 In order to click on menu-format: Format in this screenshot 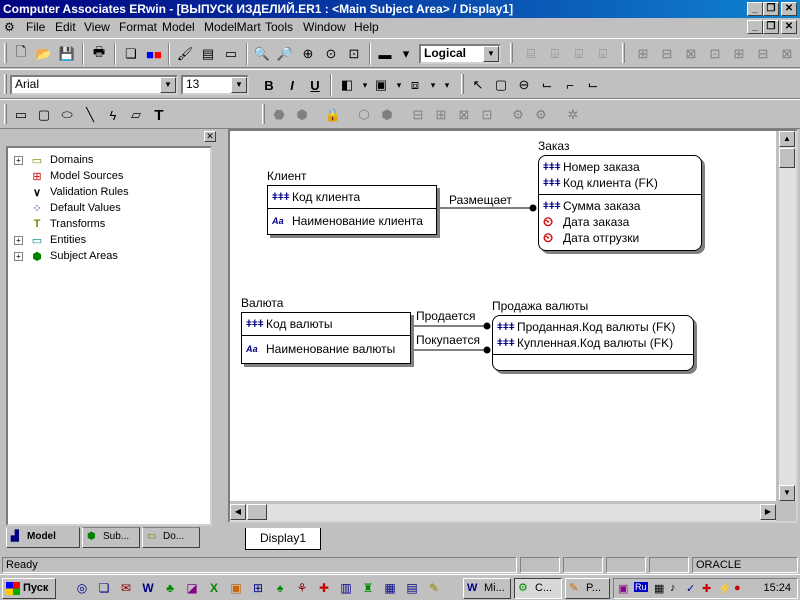, I will do `click(138, 27)`.